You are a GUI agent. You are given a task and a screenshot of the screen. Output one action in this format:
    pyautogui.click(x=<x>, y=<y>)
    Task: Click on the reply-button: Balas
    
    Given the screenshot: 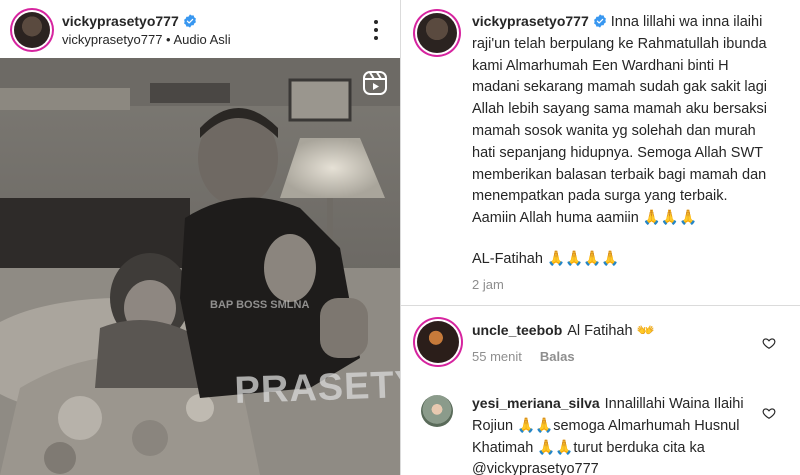 What is the action you would take?
    pyautogui.click(x=557, y=356)
    